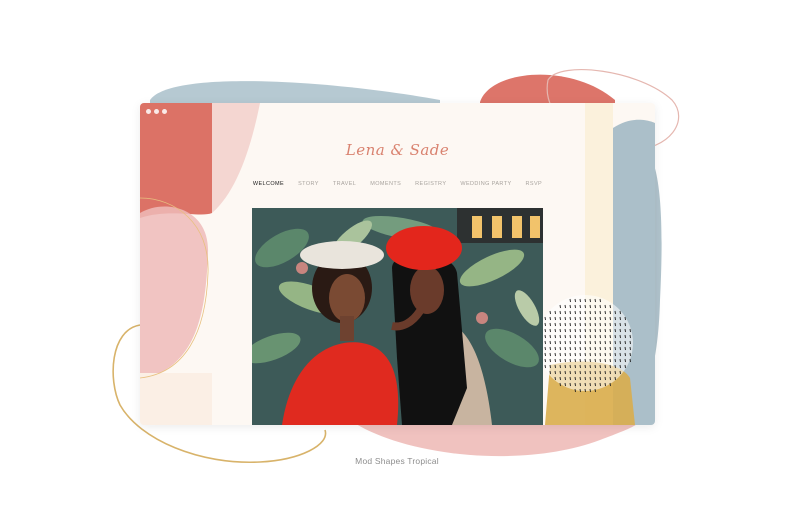  I want to click on nav-item-wedding-party: WEDDING PARTY, so click(485, 184).